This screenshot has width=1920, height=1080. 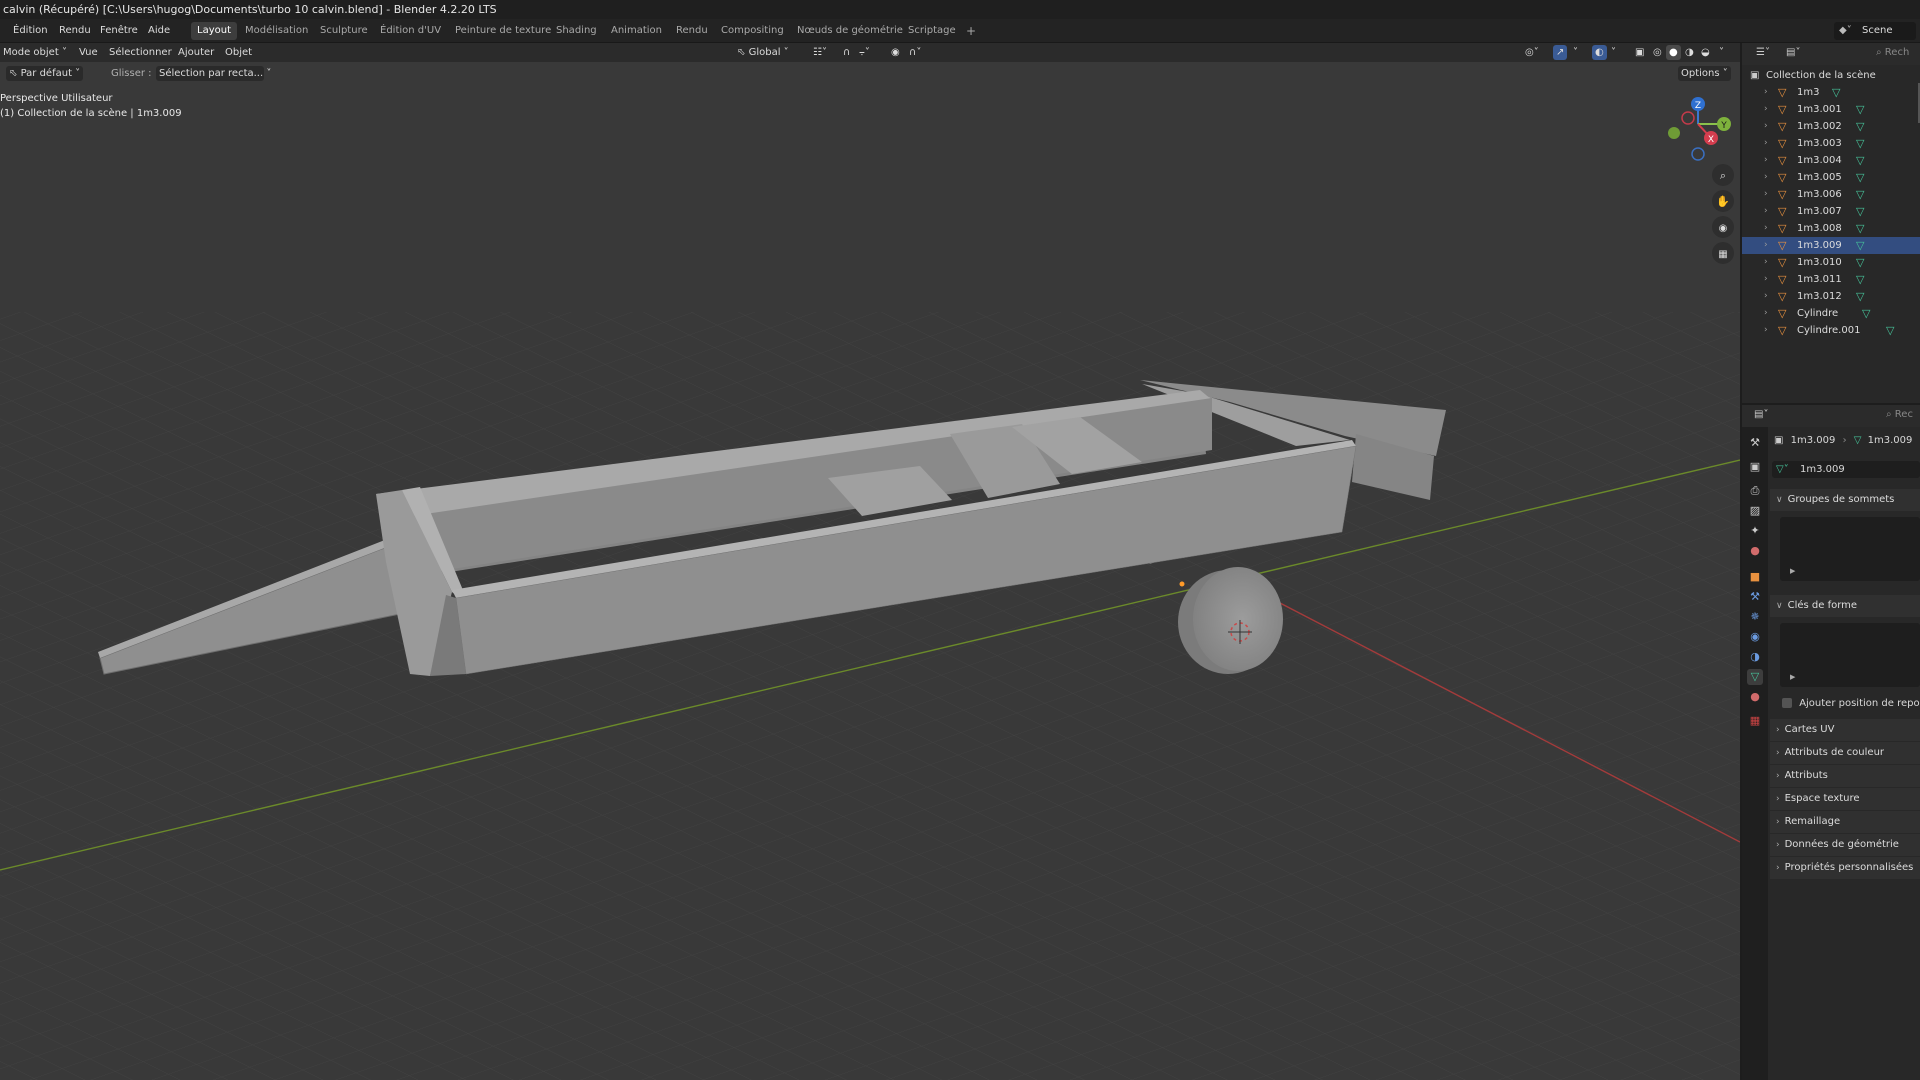 What do you see at coordinates (1782, 469) in the screenshot?
I see `mesh-browse-icon: ▽˅` at bounding box center [1782, 469].